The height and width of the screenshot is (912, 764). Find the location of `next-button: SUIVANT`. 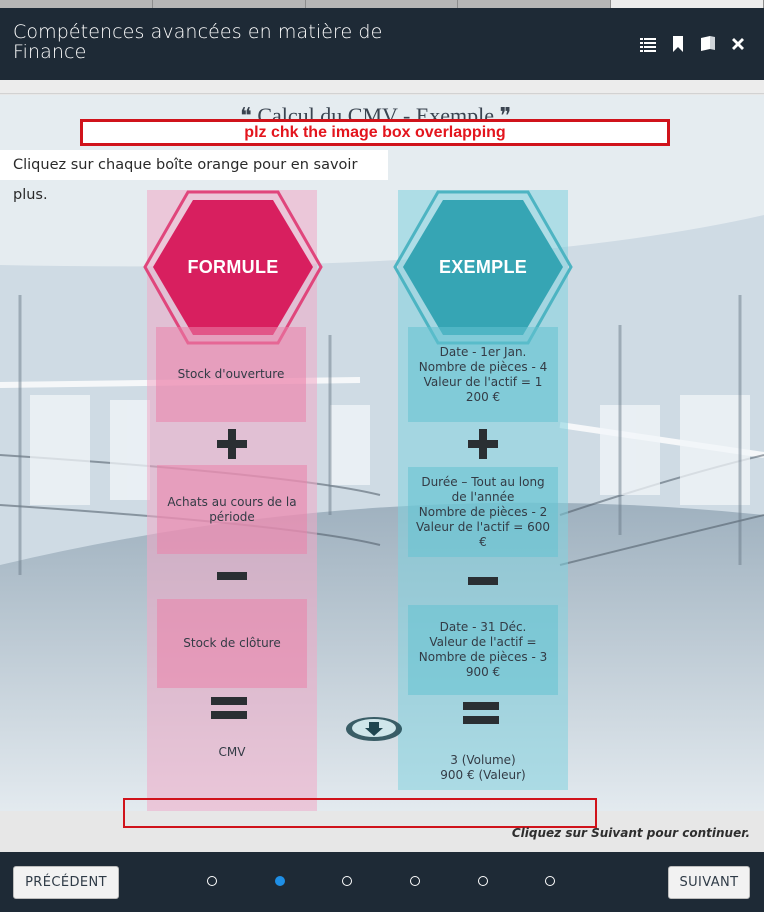

next-button: SUIVANT is located at coordinates (709, 882).